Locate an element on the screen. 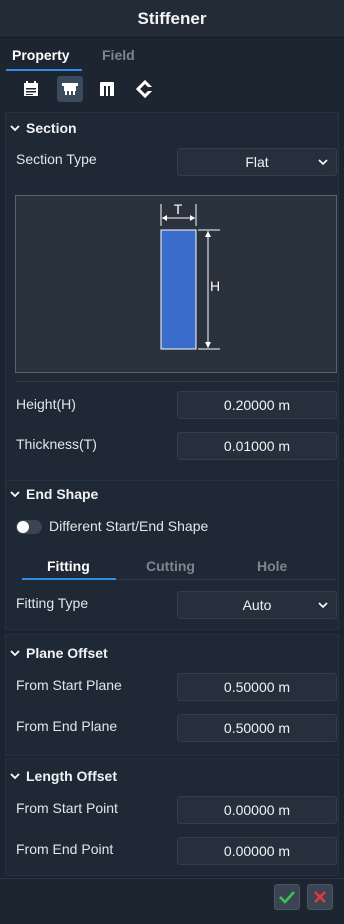 This screenshot has width=344, height=924. confirm-button is located at coordinates (287, 897).